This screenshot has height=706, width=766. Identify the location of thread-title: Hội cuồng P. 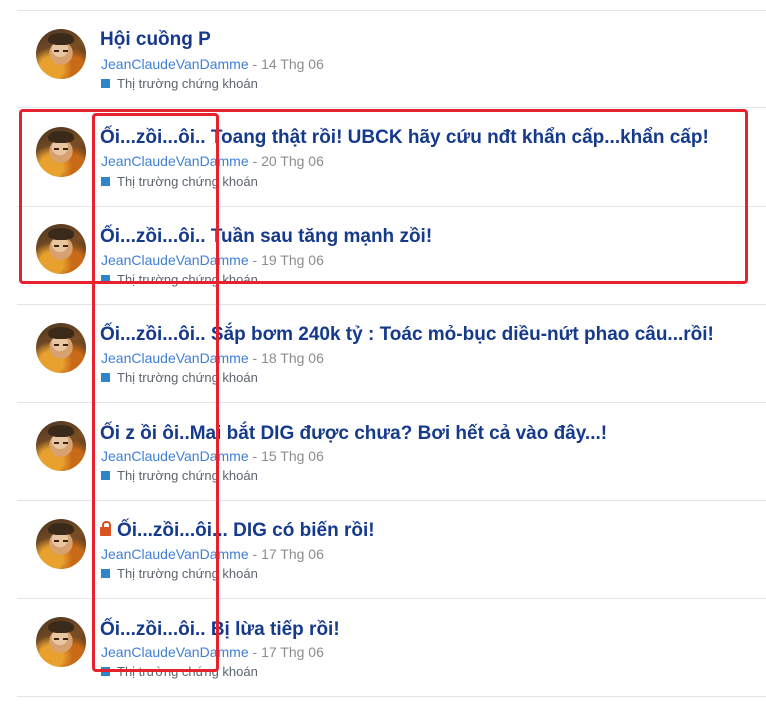
(155, 40).